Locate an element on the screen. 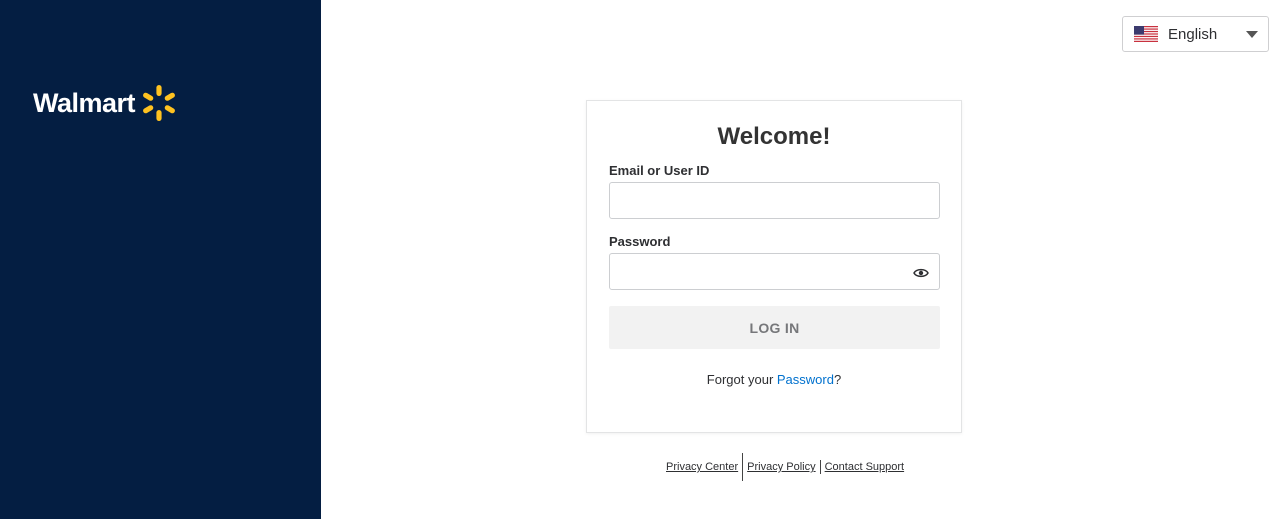 The width and height of the screenshot is (1280, 519). language-selector: English is located at coordinates (1195, 34).